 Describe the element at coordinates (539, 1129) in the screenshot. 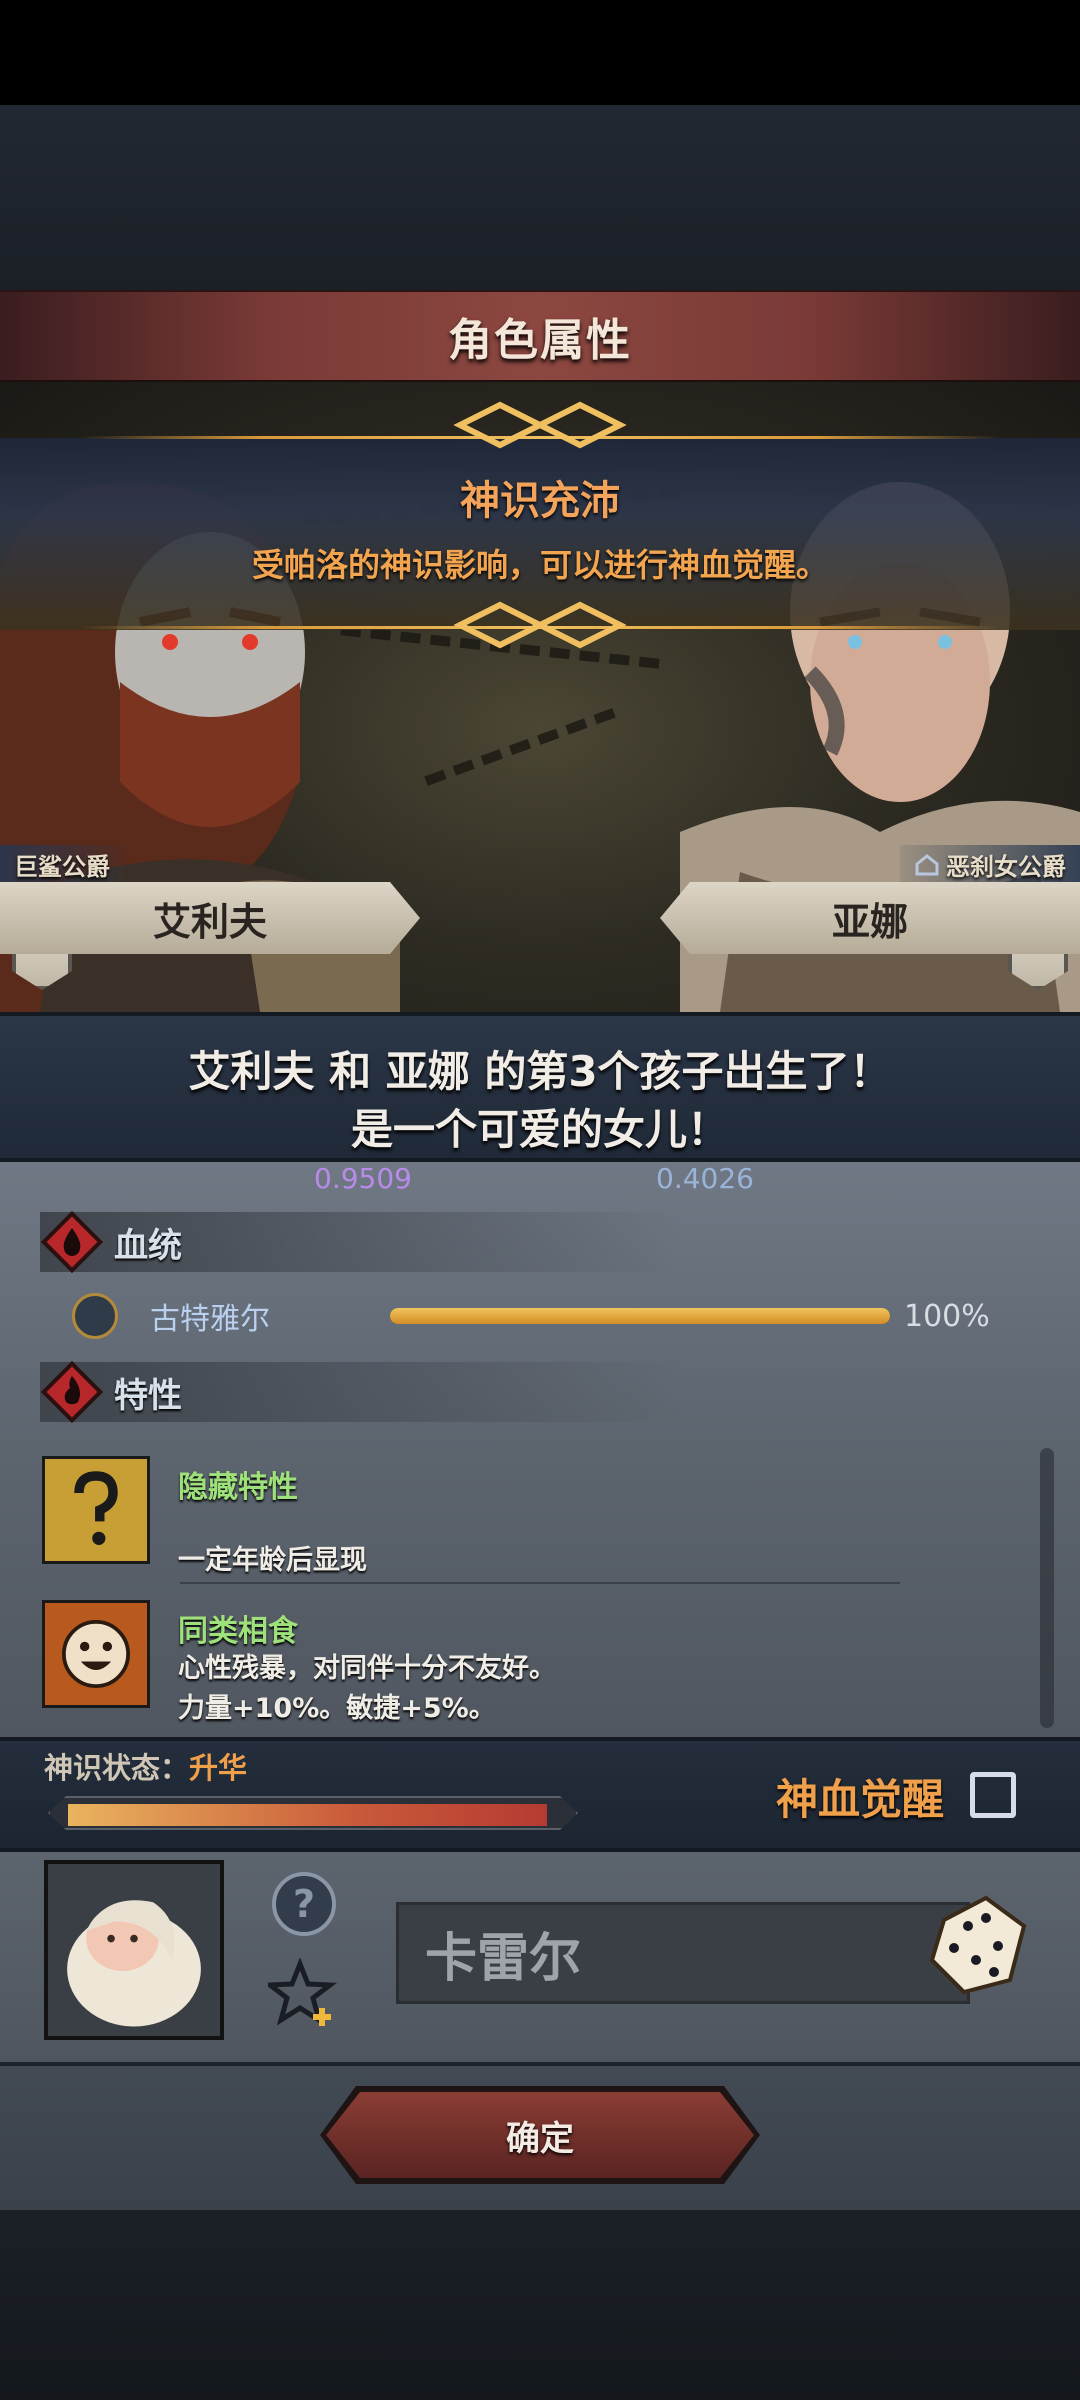

I see `announcement-line-2: 是一个可爱的女儿！` at that location.